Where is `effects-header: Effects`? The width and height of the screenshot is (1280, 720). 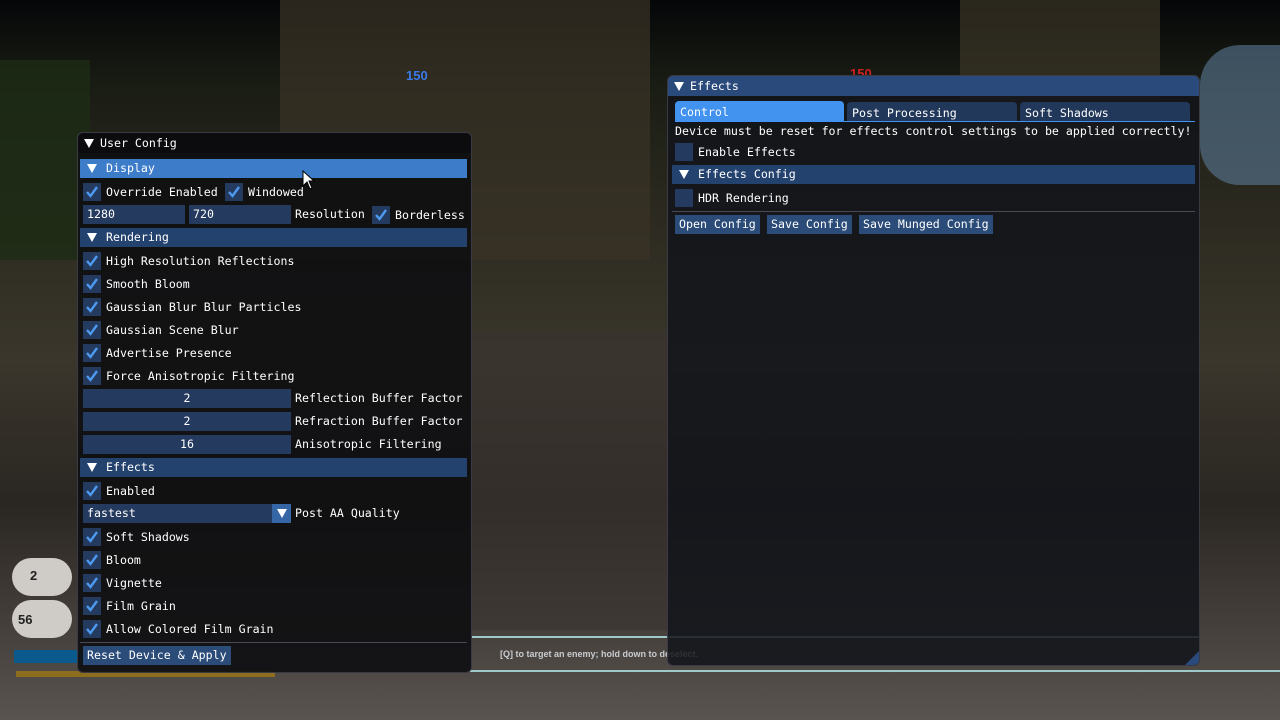 effects-header: Effects is located at coordinates (273, 467).